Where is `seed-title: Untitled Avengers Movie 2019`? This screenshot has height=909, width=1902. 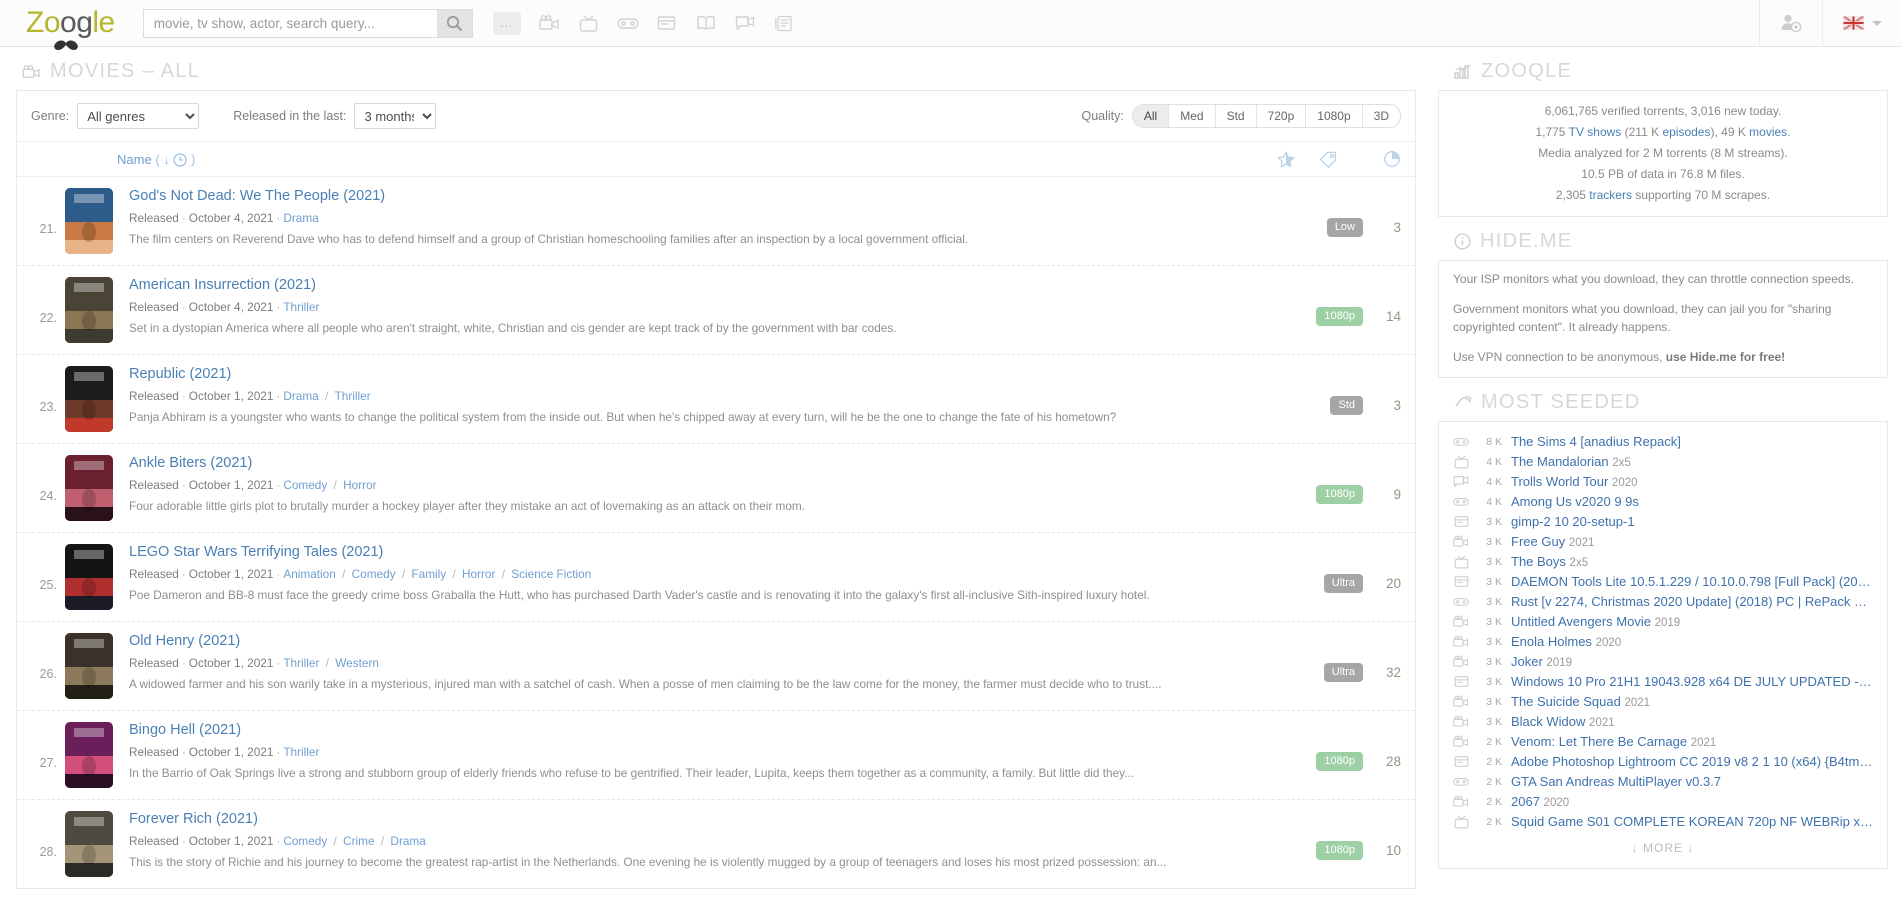 seed-title: Untitled Avengers Movie 2019 is located at coordinates (1595, 621).